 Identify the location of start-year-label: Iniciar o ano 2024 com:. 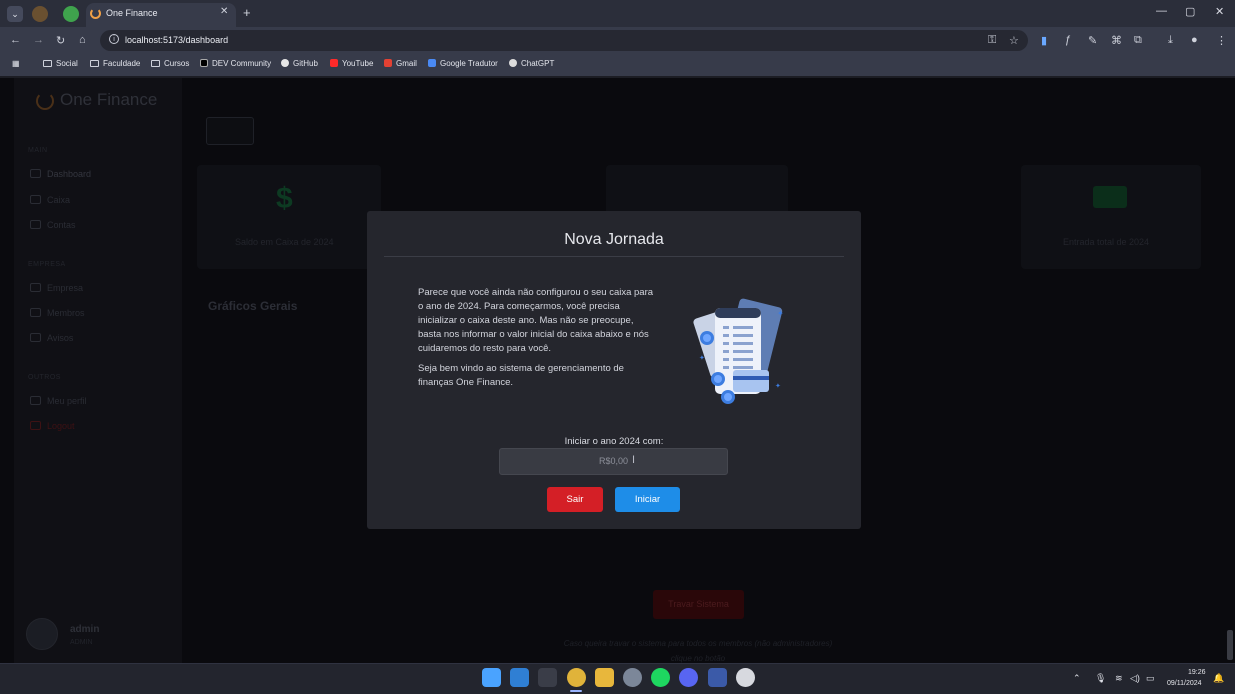
(614, 441).